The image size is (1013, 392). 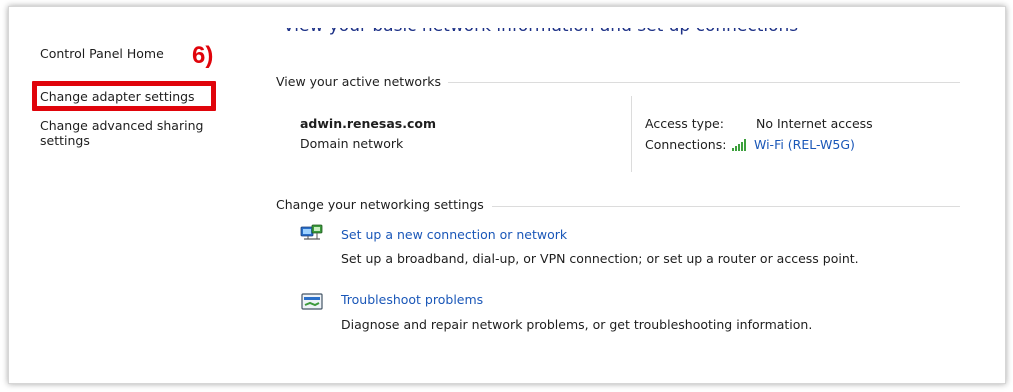 What do you see at coordinates (311, 232) in the screenshot?
I see `new-connection-icon` at bounding box center [311, 232].